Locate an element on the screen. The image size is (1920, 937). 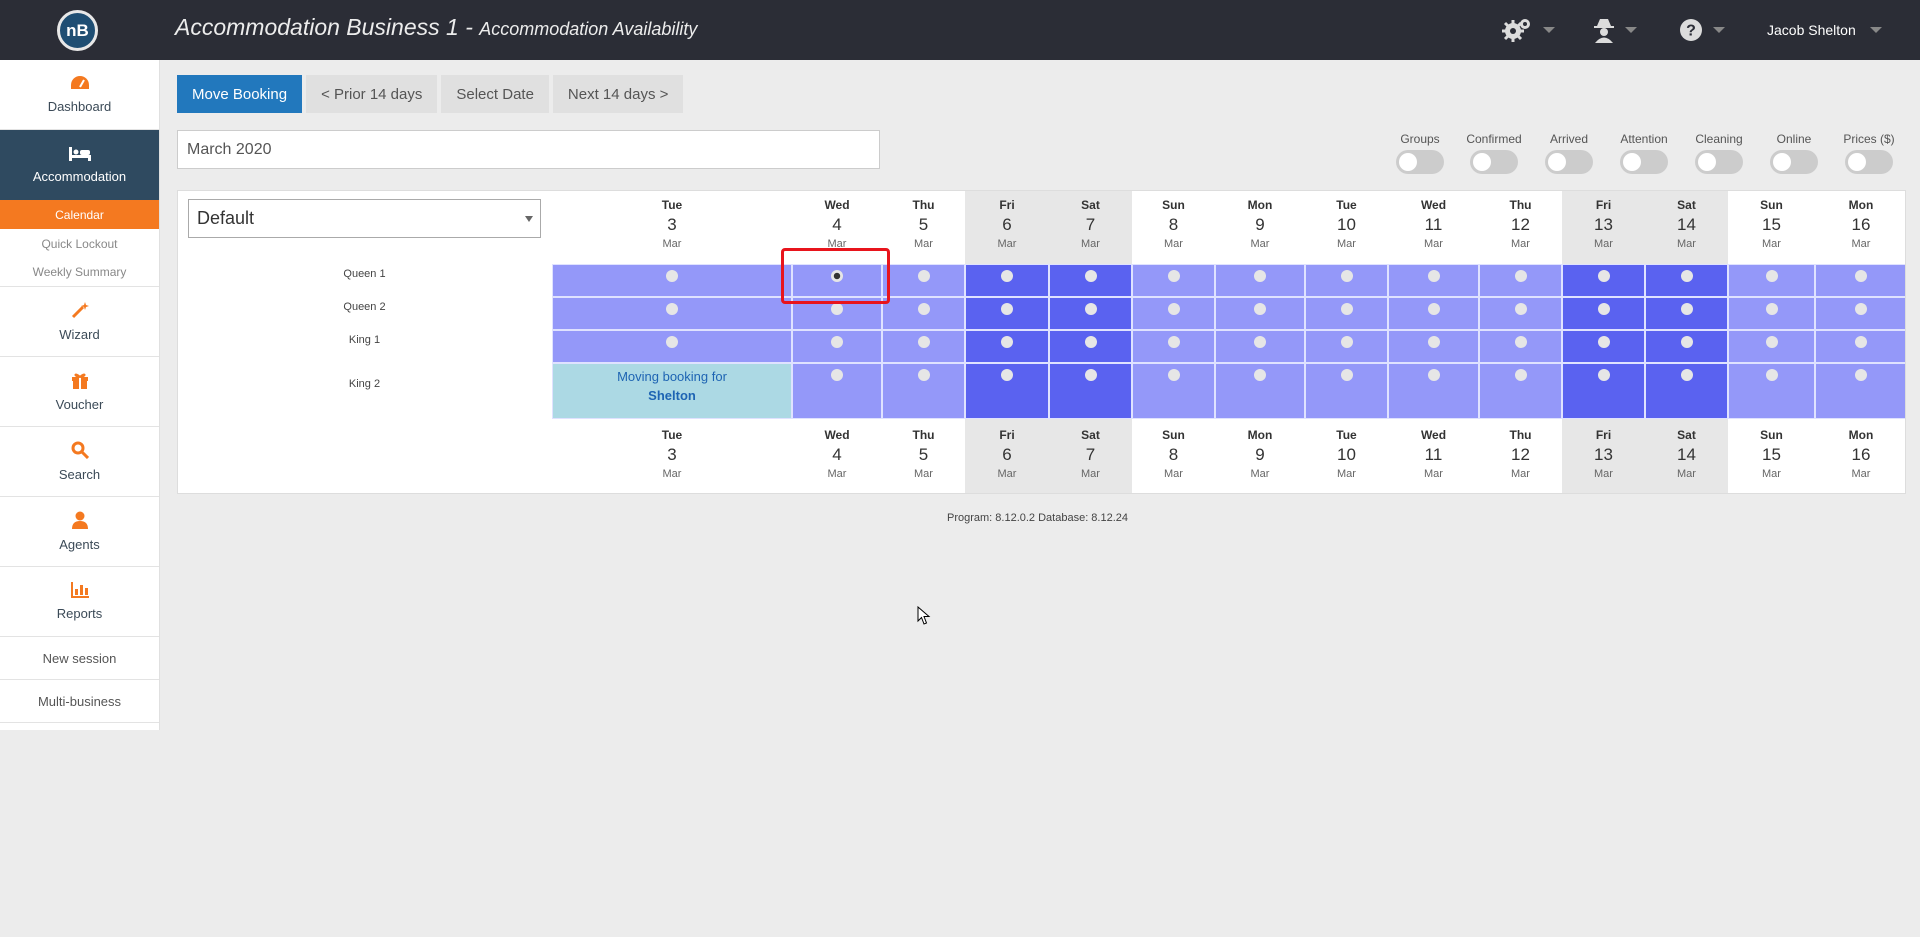
app-logo: nB is located at coordinates (77, 30).